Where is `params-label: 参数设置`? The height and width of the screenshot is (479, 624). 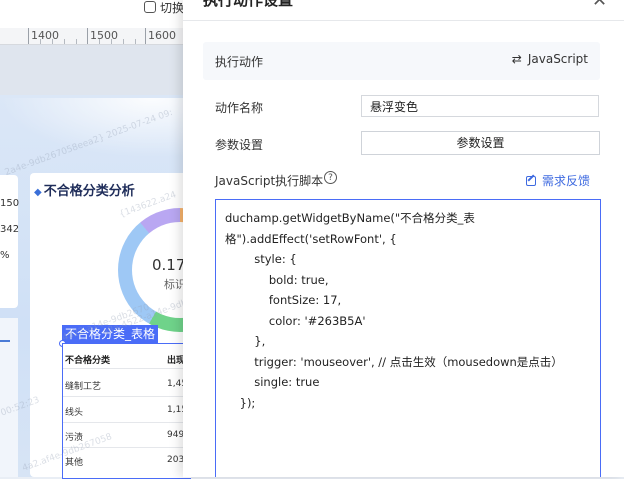 params-label: 参数设置 is located at coordinates (239, 145).